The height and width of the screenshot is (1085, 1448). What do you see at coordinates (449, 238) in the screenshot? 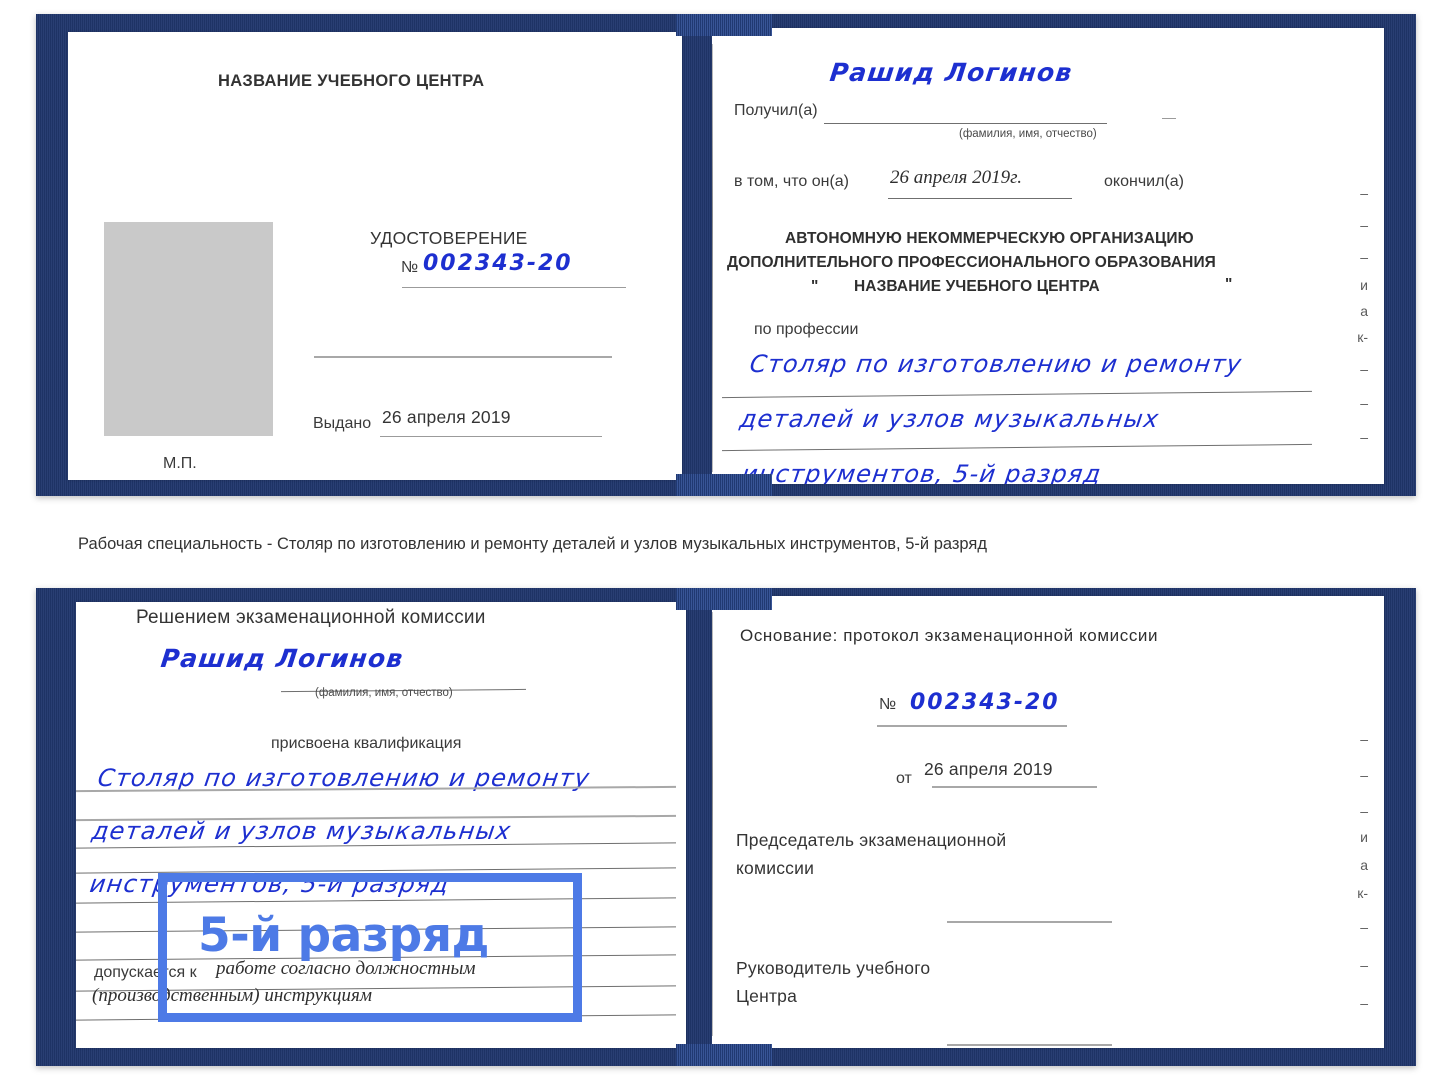
I see `document-type-title: УДОСТОВЕРЕНИЕ` at bounding box center [449, 238].